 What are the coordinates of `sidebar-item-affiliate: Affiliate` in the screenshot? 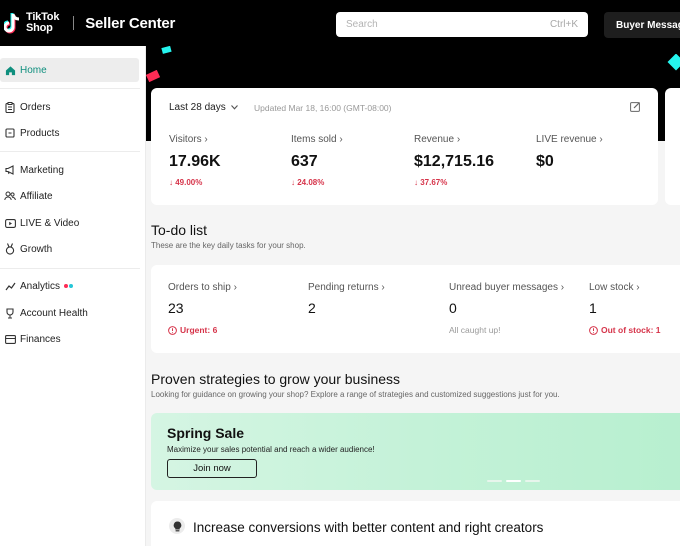 It's located at (73, 196).